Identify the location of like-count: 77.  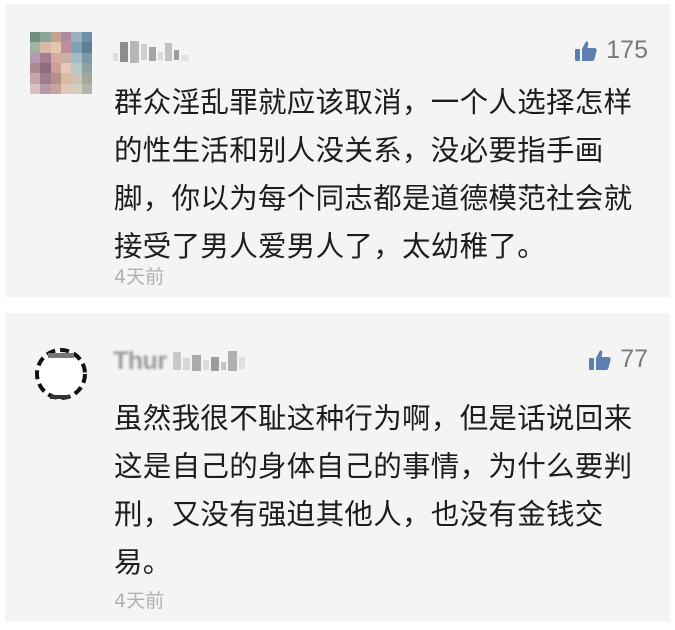
(634, 359).